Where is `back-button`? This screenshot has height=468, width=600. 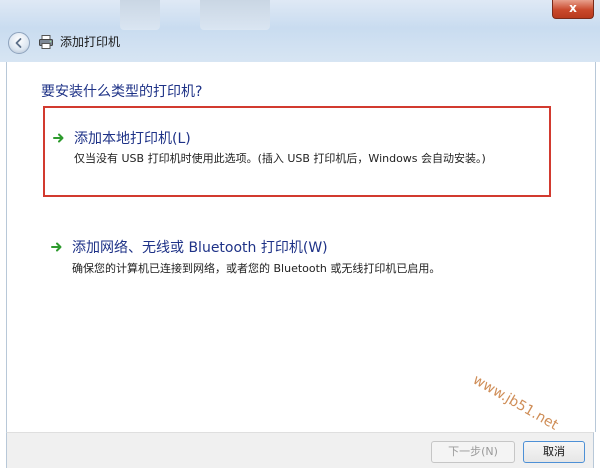
back-button is located at coordinates (19, 43).